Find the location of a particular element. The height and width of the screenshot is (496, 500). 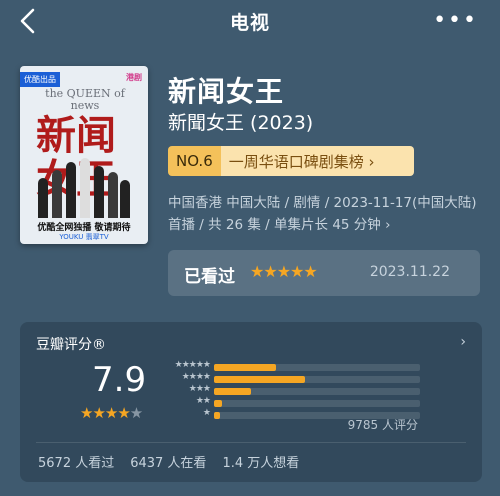

rating-stars: ★★★★★ is located at coordinates (111, 413).